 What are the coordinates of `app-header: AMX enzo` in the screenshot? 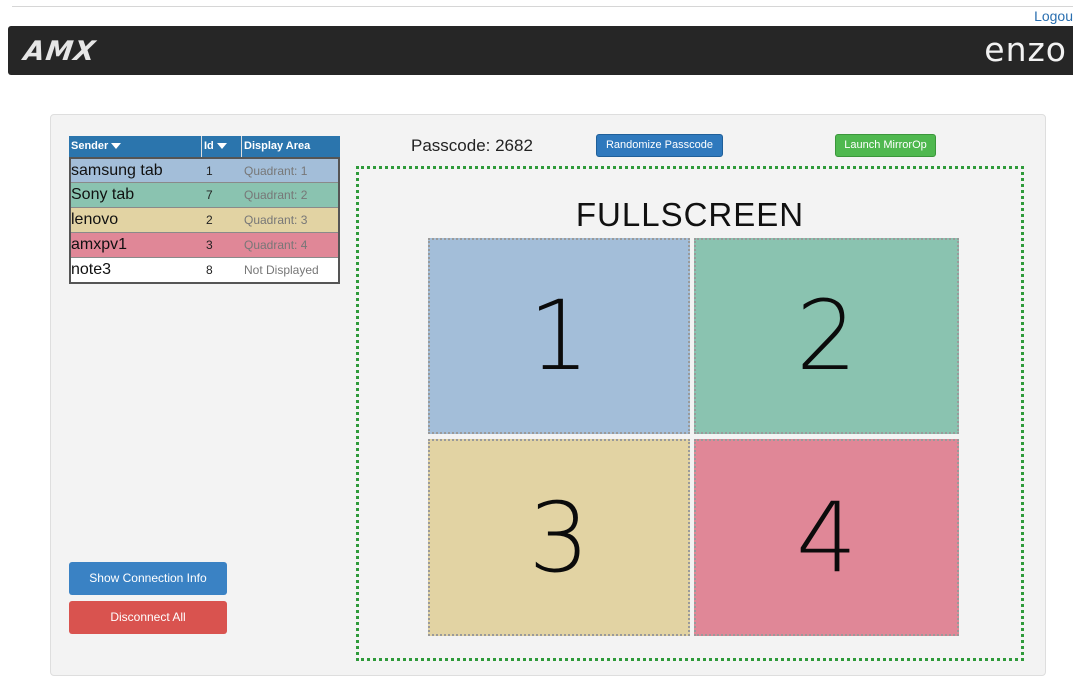 It's located at (540, 50).